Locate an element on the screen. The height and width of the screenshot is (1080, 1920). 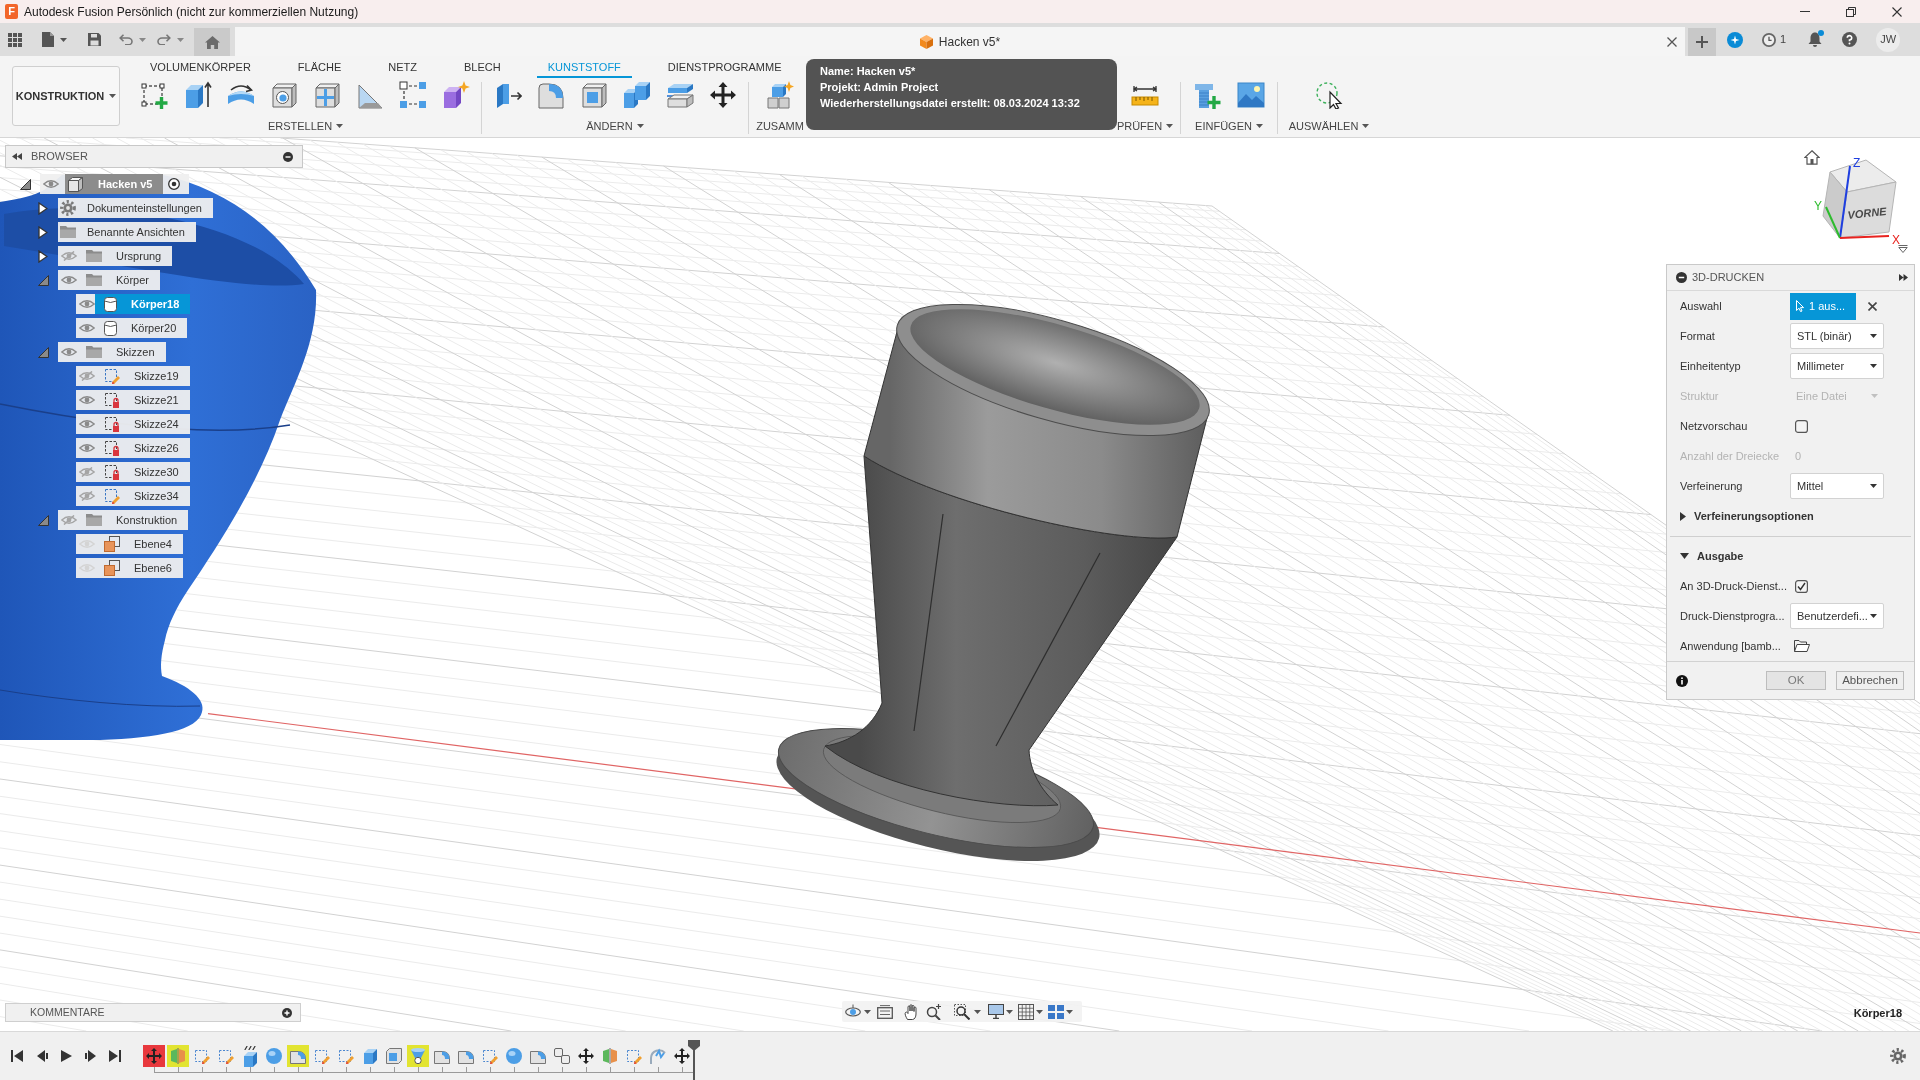
step-back-icon is located at coordinates (42, 1056).